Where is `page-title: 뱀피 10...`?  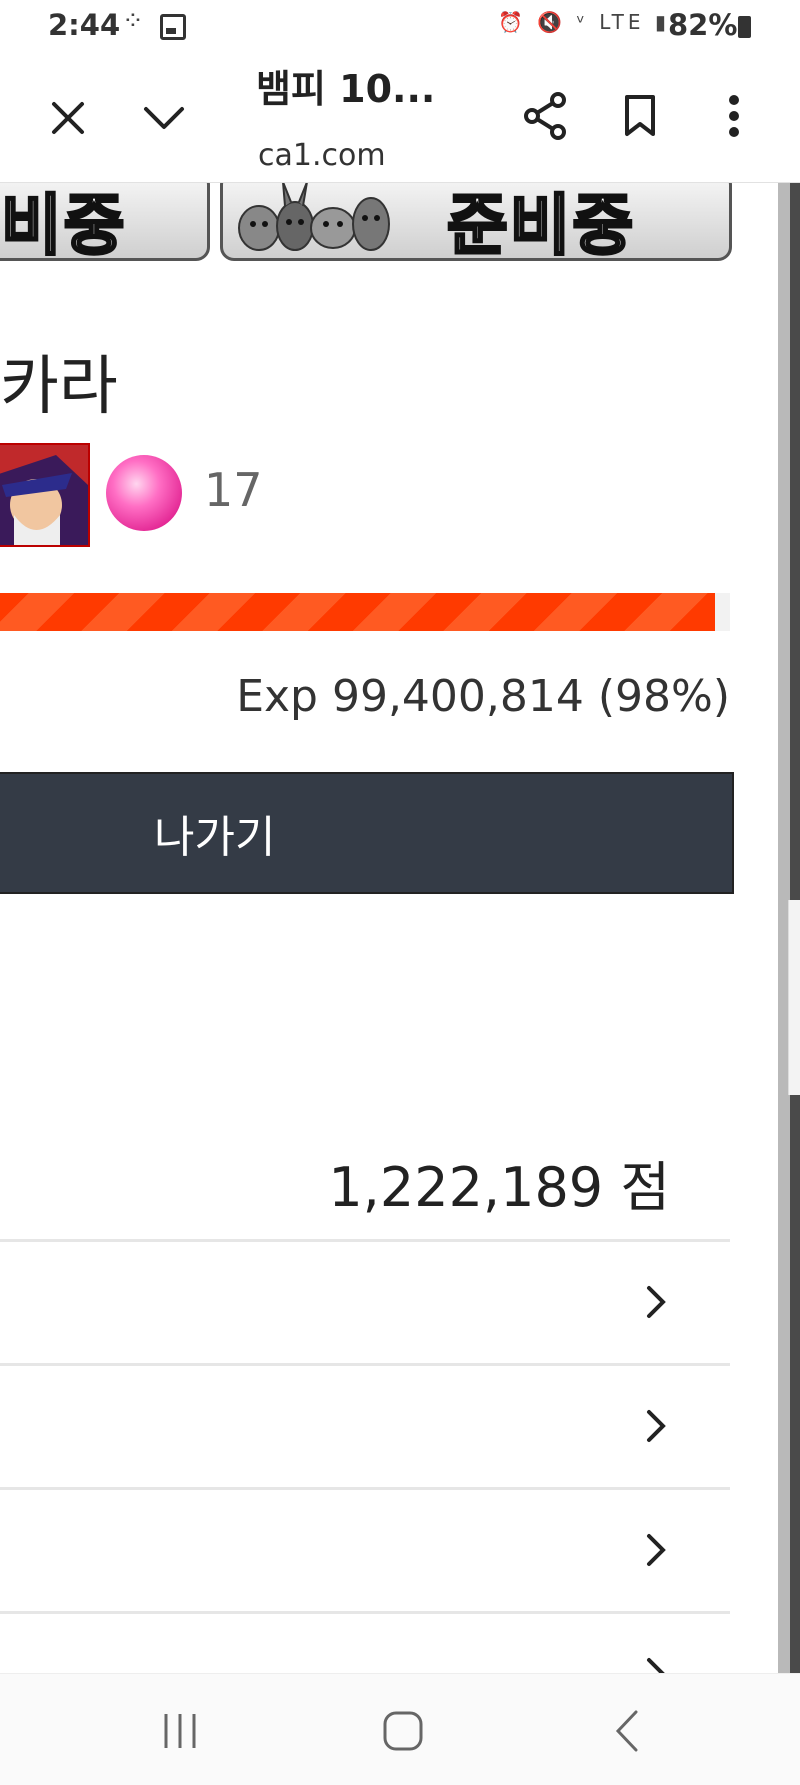
page-title: 뱀피 10... is located at coordinates (346, 89).